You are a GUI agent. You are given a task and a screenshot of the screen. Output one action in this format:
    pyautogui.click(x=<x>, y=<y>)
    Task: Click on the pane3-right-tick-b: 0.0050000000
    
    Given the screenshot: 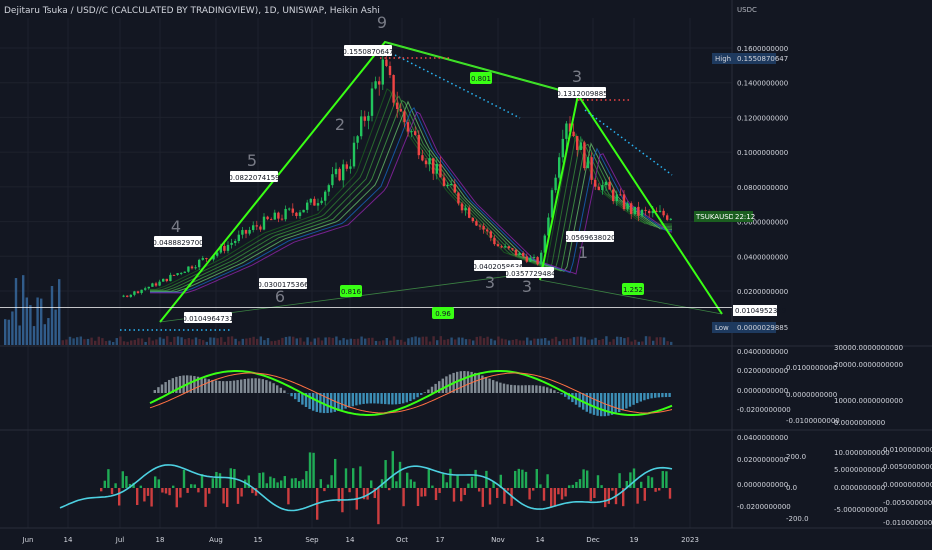 What is the action you would take?
    pyautogui.click(x=907, y=467)
    